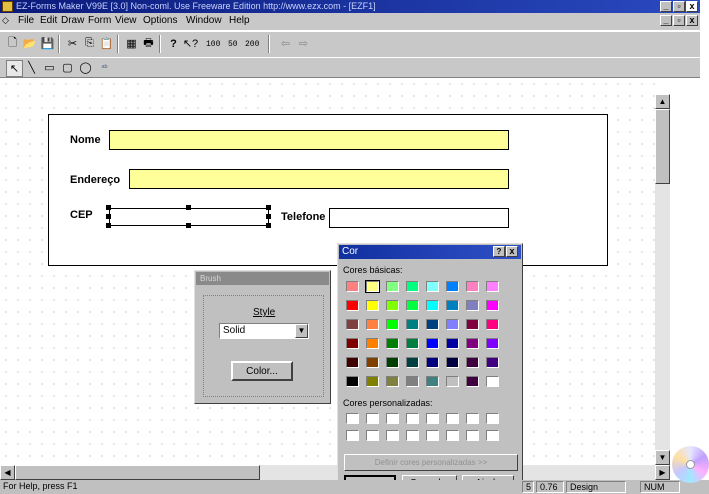  What do you see at coordinates (7, 472) in the screenshot?
I see `scroll-left-button: ◀` at bounding box center [7, 472].